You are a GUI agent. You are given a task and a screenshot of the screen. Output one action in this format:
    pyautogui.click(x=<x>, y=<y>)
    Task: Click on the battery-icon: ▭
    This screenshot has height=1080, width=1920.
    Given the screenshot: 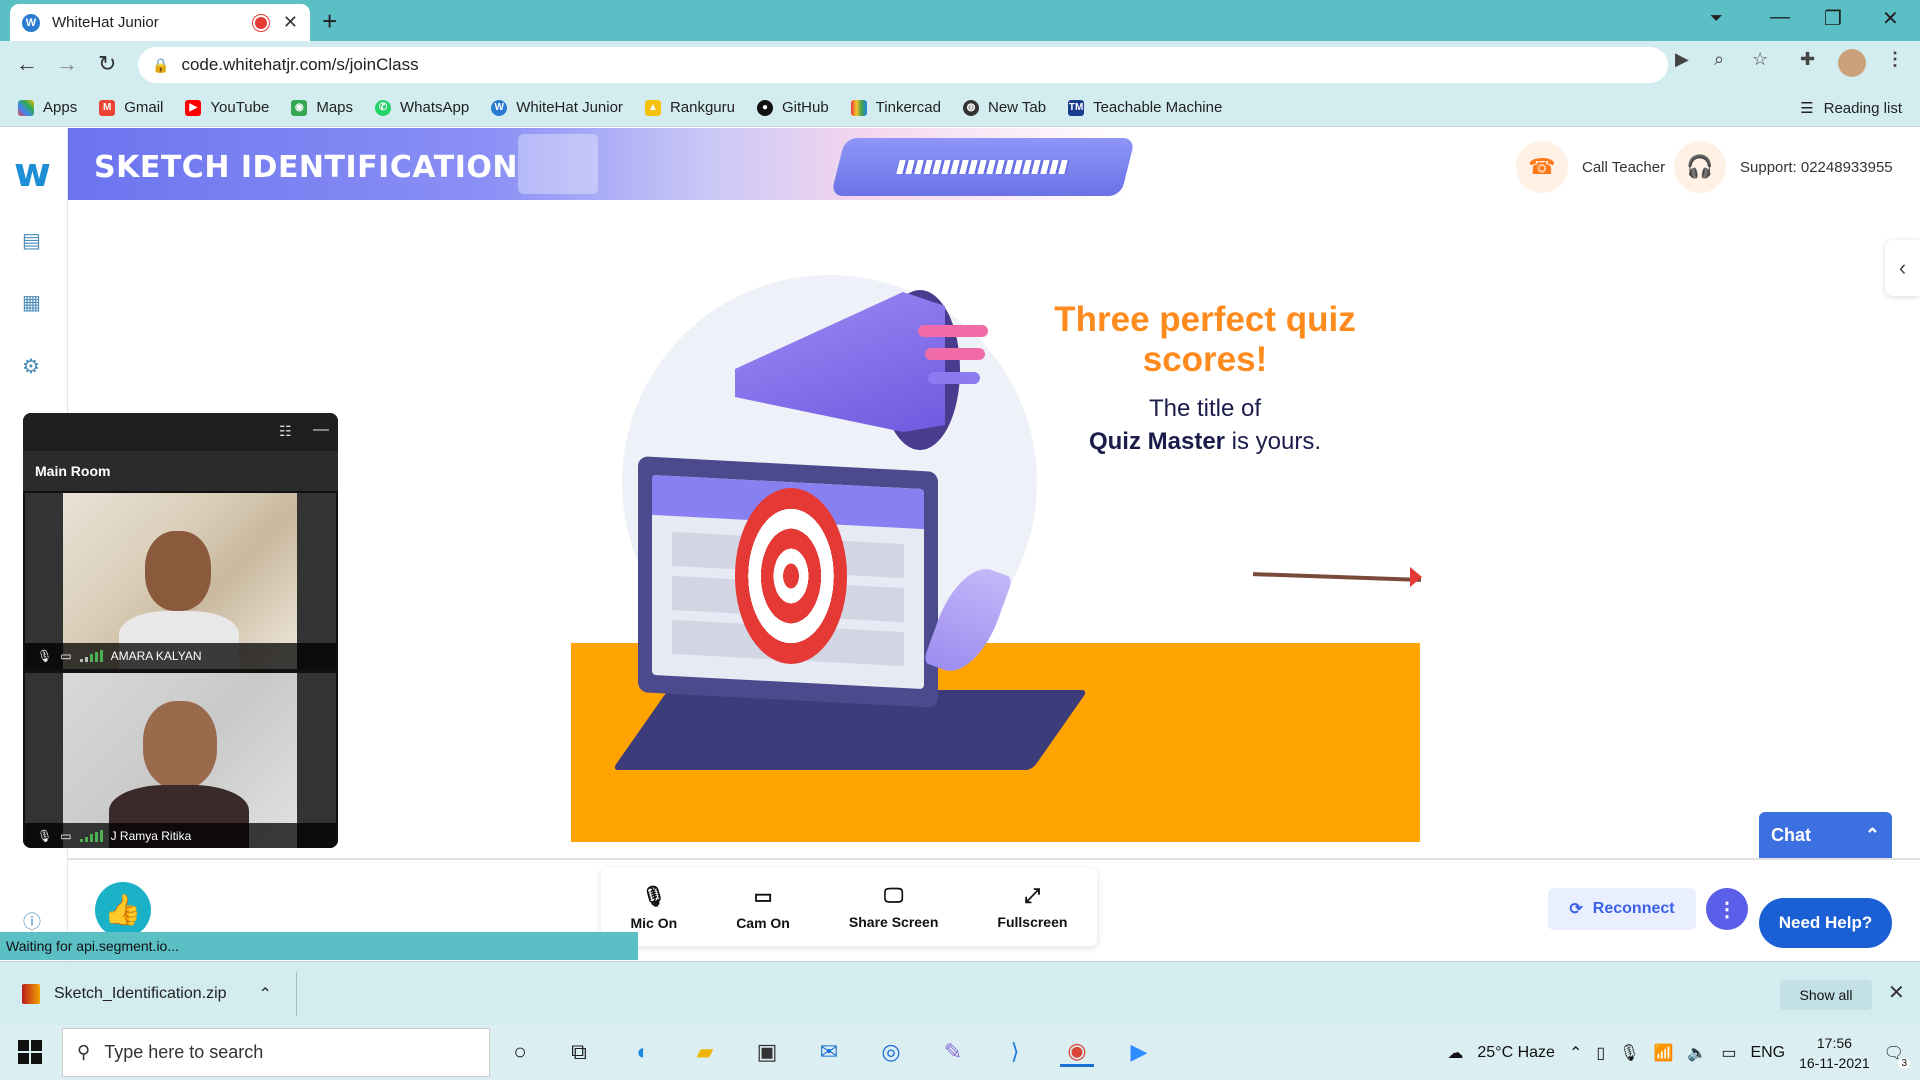 What is the action you would take?
    pyautogui.click(x=1728, y=1053)
    